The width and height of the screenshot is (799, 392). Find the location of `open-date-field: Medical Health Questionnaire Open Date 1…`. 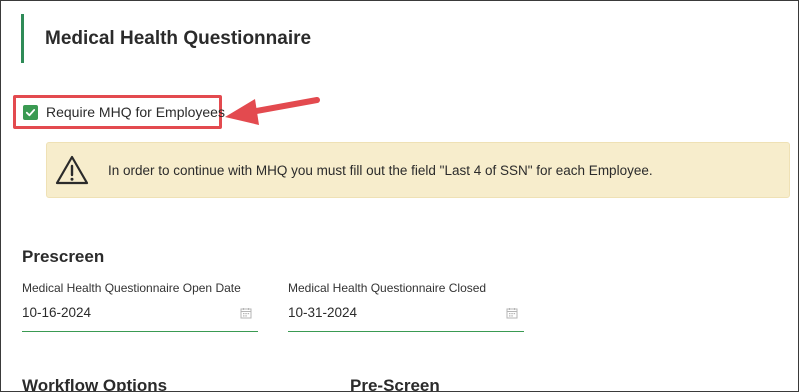

open-date-field: Medical Health Questionnaire Open Date 1… is located at coordinates (140, 306).